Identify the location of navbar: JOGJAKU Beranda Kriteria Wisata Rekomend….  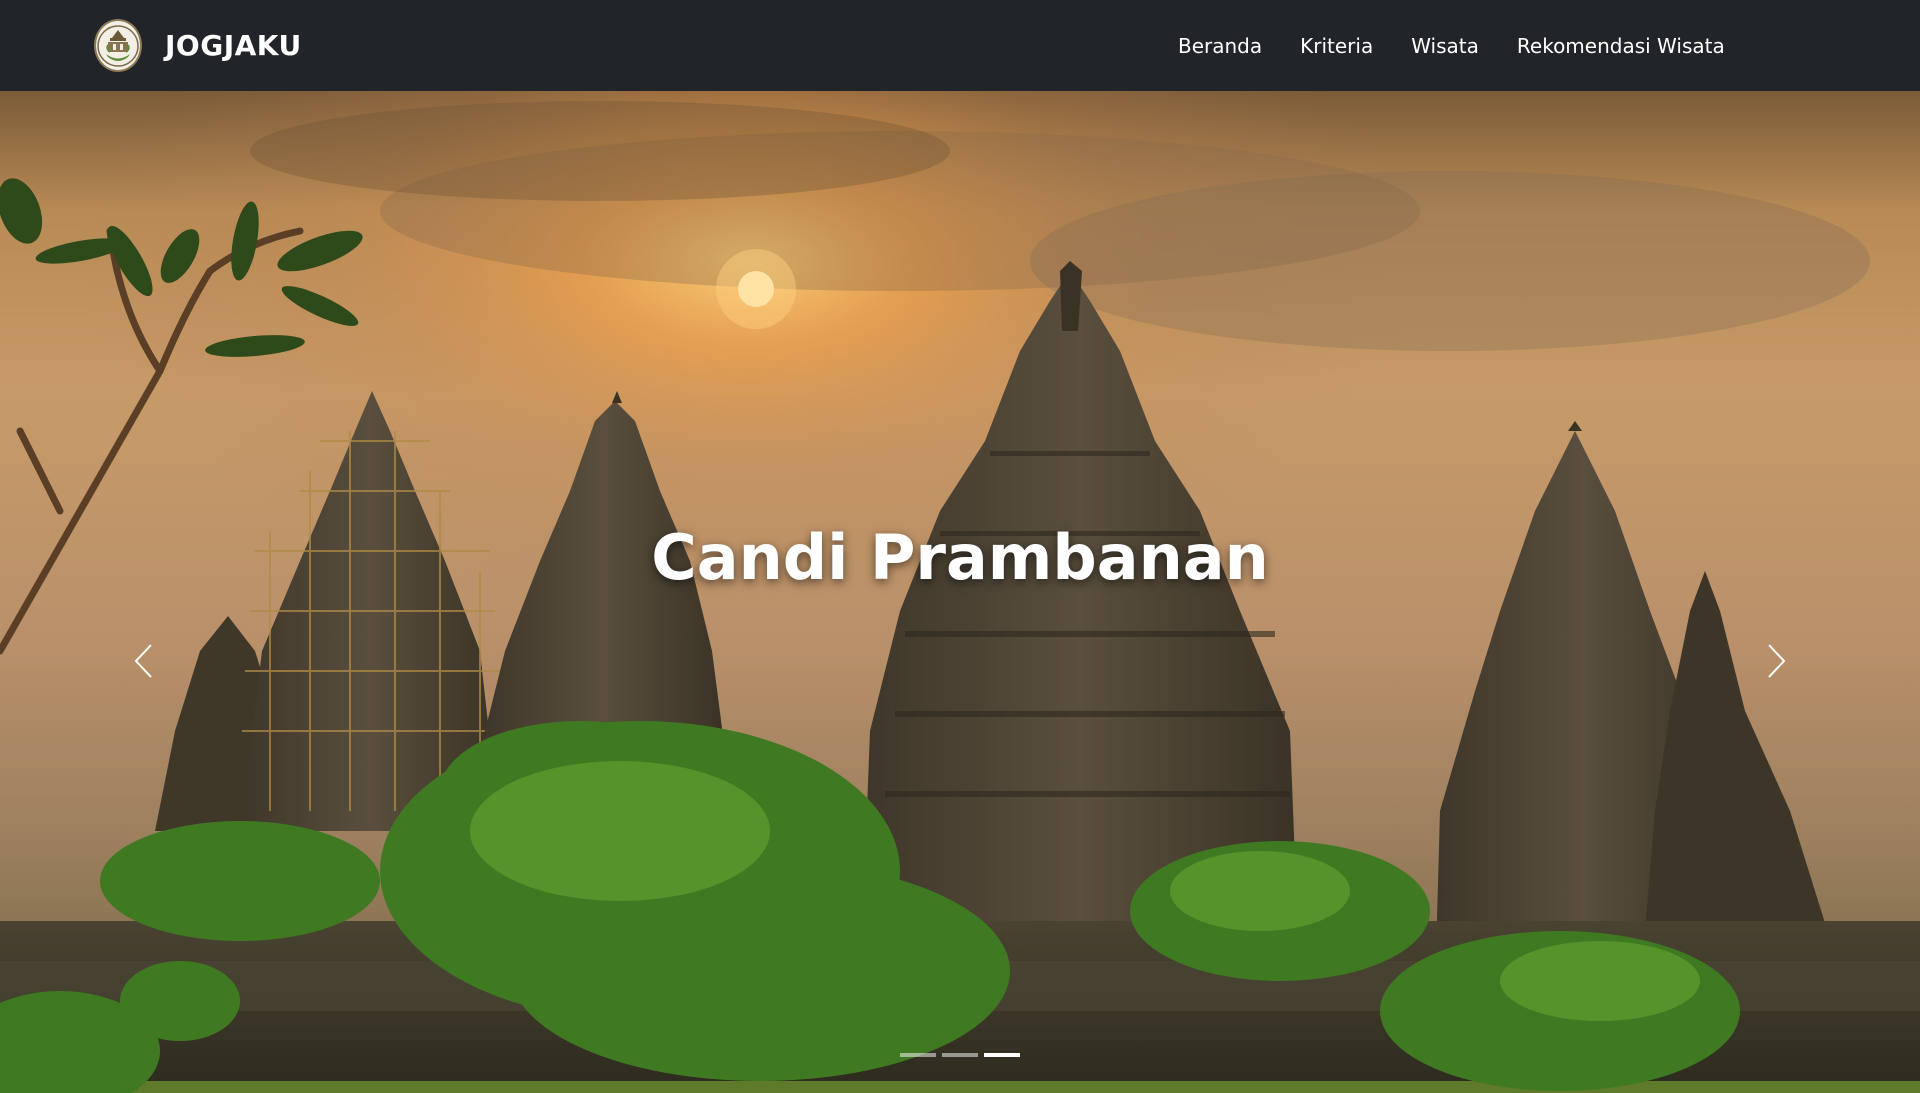
(960, 45).